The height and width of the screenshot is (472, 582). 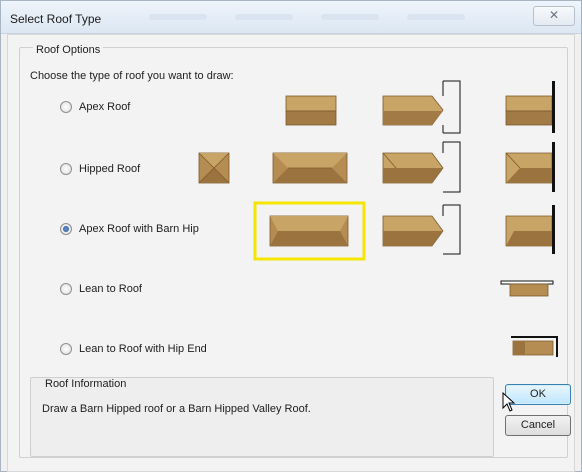 What do you see at coordinates (110, 169) in the screenshot?
I see `radio-label: Hipped Roof` at bounding box center [110, 169].